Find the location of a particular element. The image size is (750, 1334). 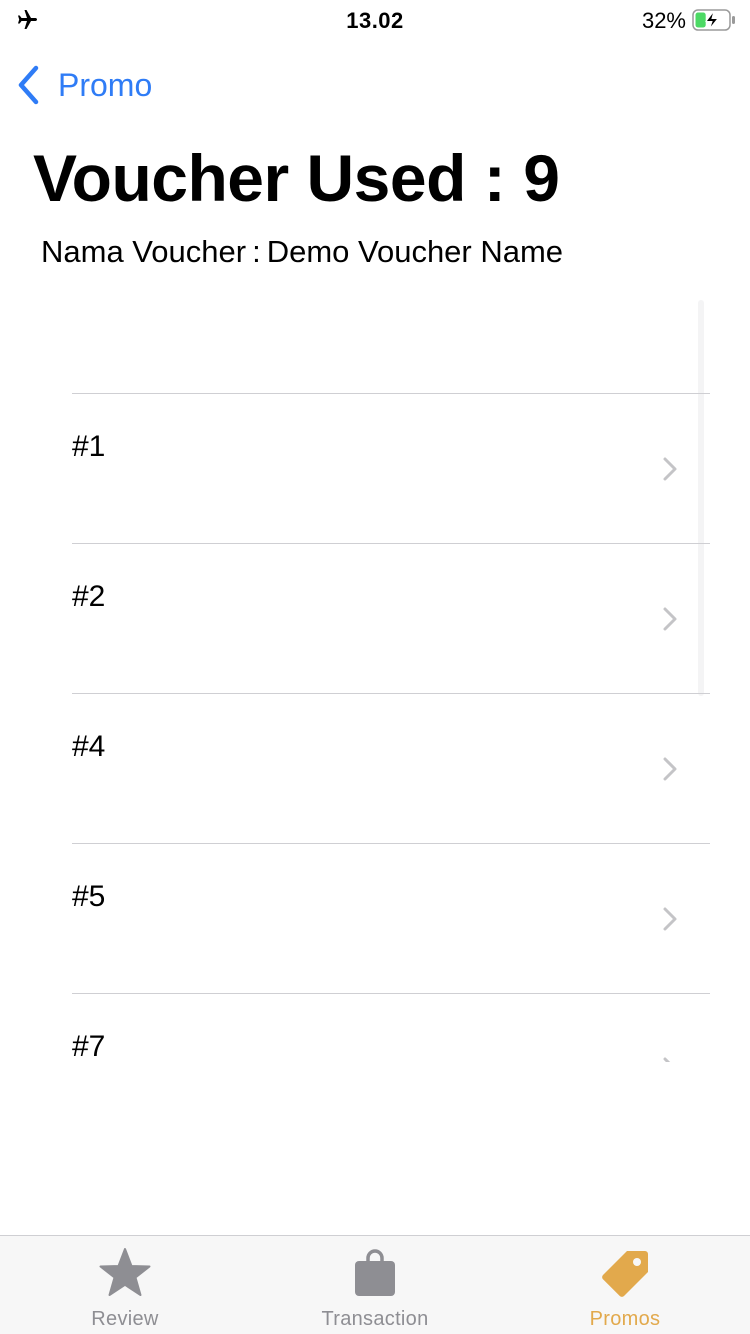

status-bar: 13.02 32% is located at coordinates (375, 20).